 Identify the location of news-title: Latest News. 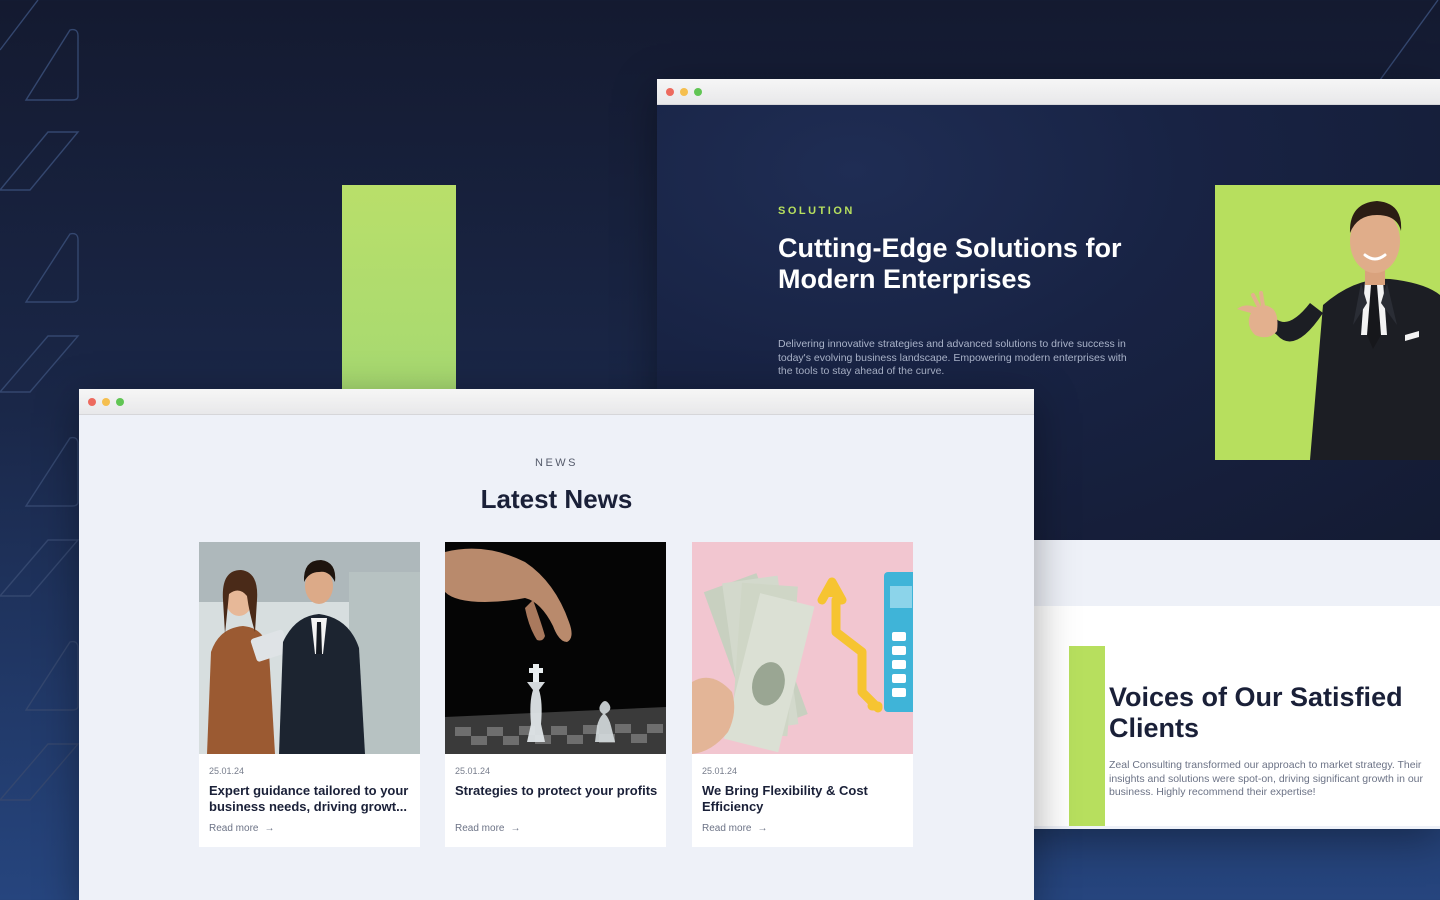
(556, 499).